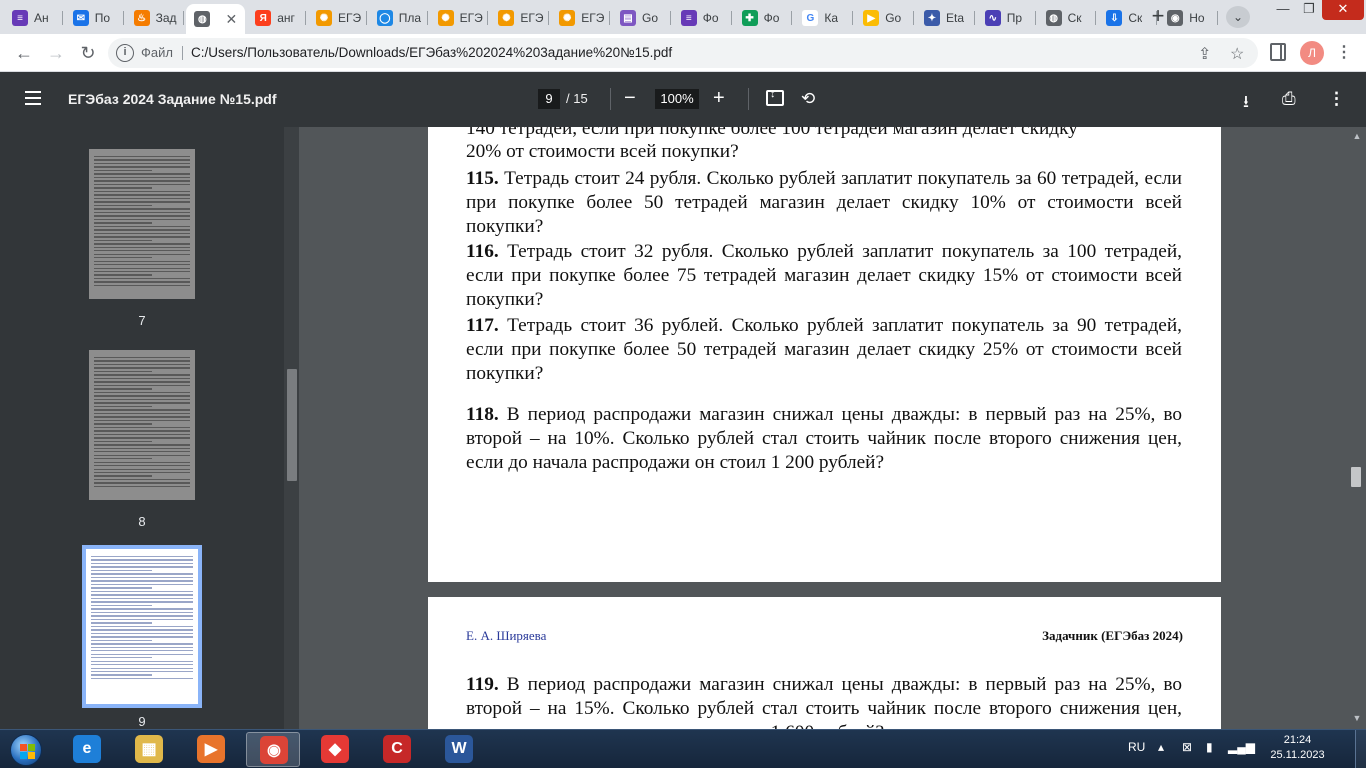  Describe the element at coordinates (549, 99) in the screenshot. I see `page-number-input: 9` at that location.